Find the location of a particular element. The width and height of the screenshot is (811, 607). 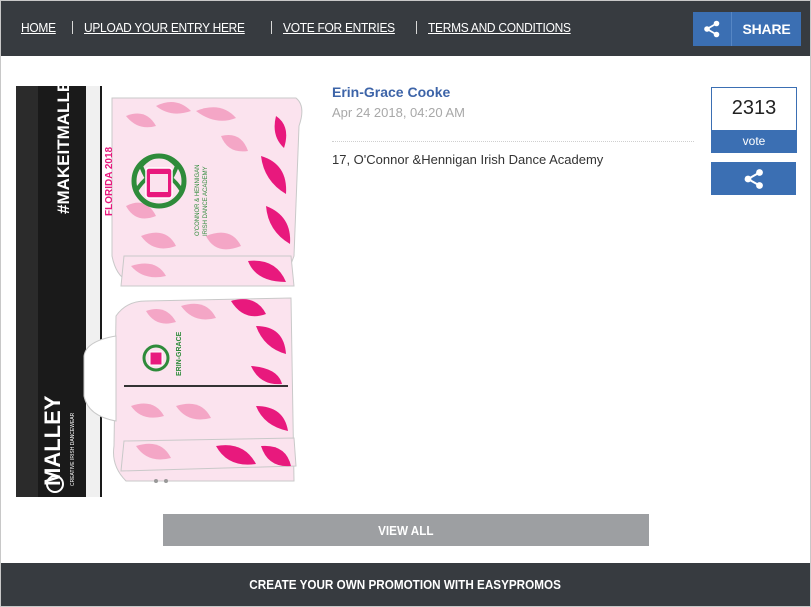

jacket-front-view: ERIN-GRACE is located at coordinates (190, 390).